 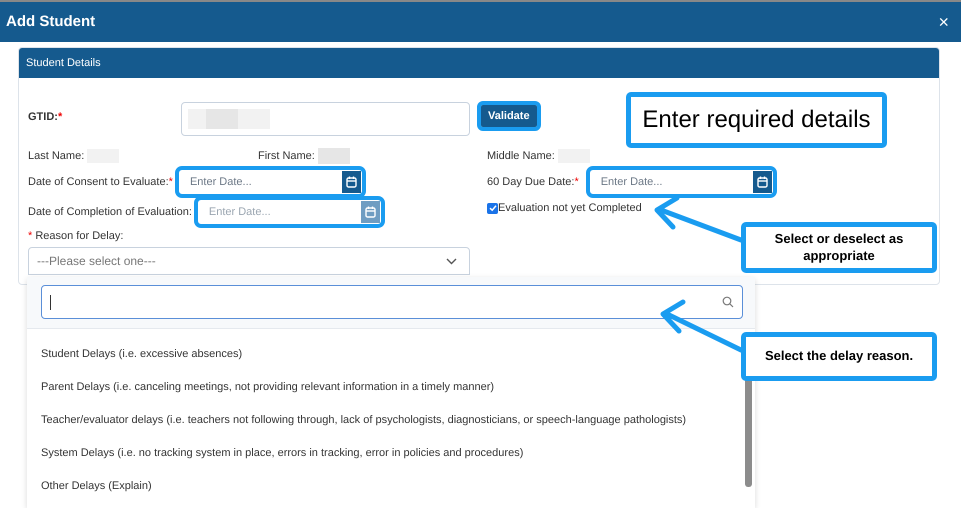 I want to click on callout-tooltip: Enter required details, so click(x=756, y=120).